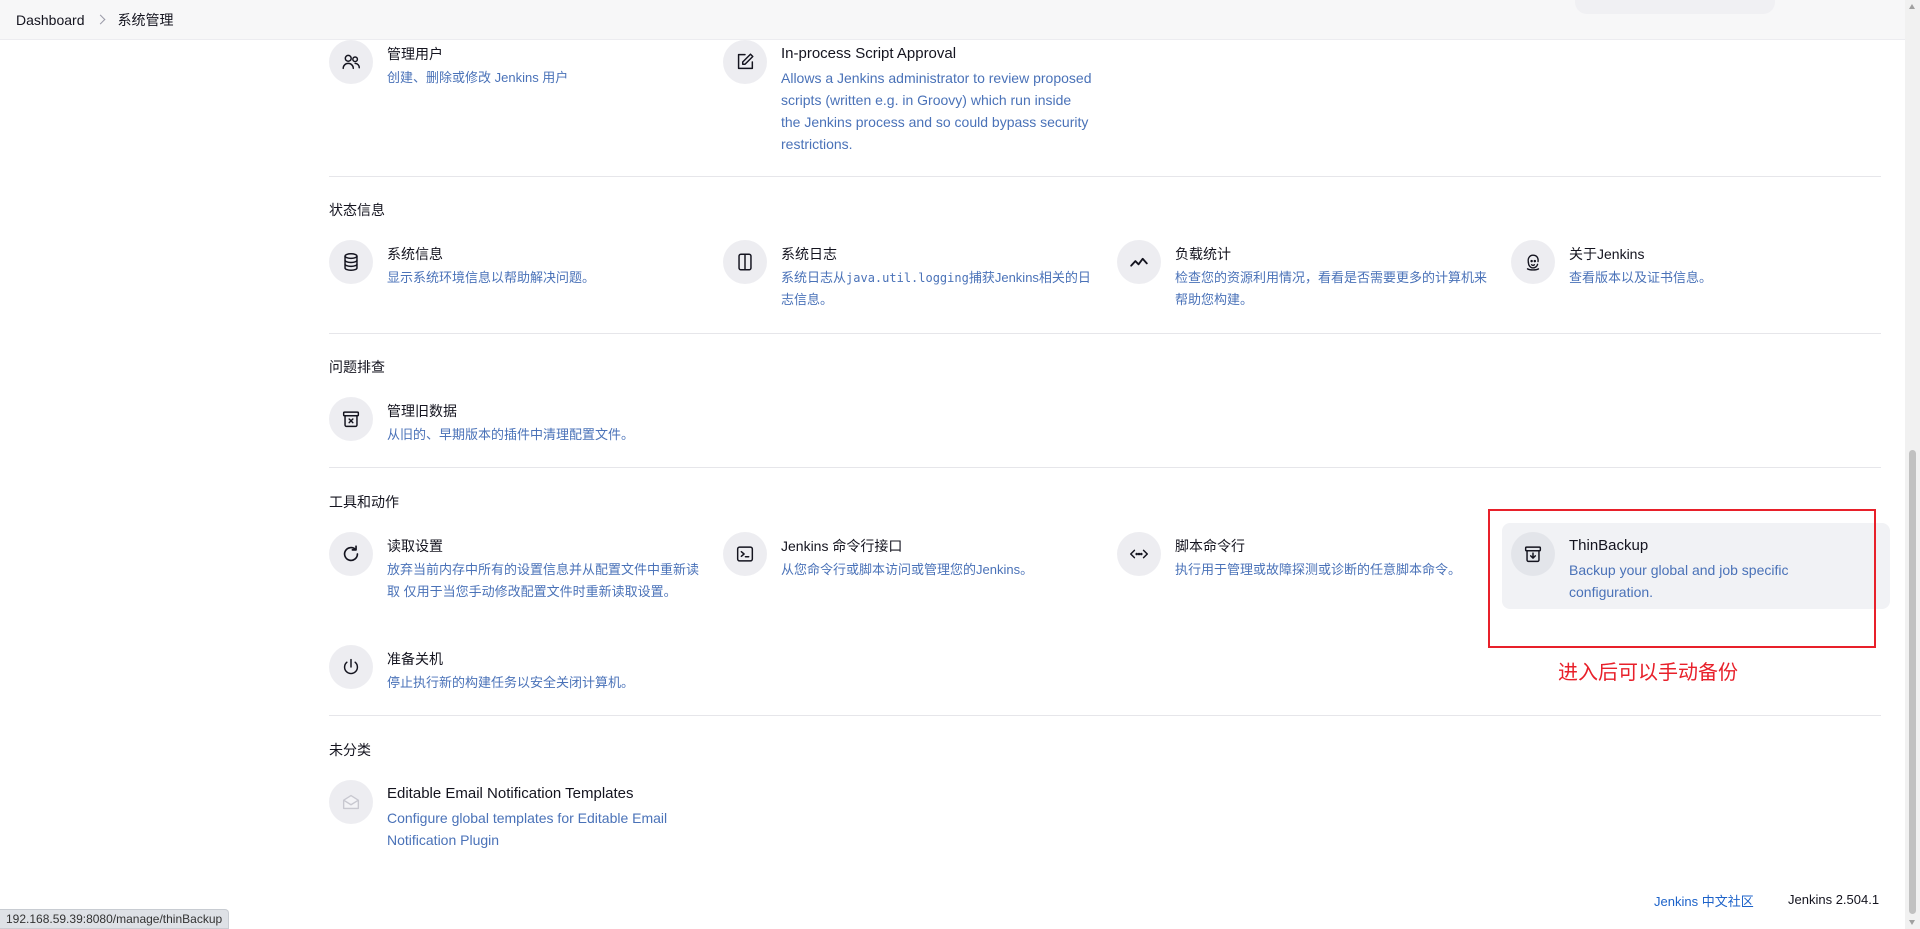  What do you see at coordinates (1833, 899) in the screenshot?
I see `version-button: Jenkins 2.504.1` at bounding box center [1833, 899].